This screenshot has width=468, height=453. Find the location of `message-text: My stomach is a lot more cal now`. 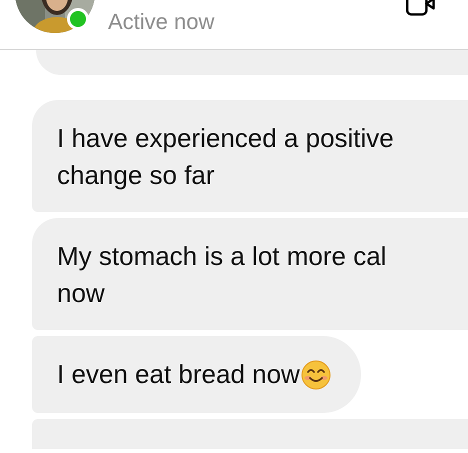

message-text: My stomach is a lot more cal now is located at coordinates (221, 275).